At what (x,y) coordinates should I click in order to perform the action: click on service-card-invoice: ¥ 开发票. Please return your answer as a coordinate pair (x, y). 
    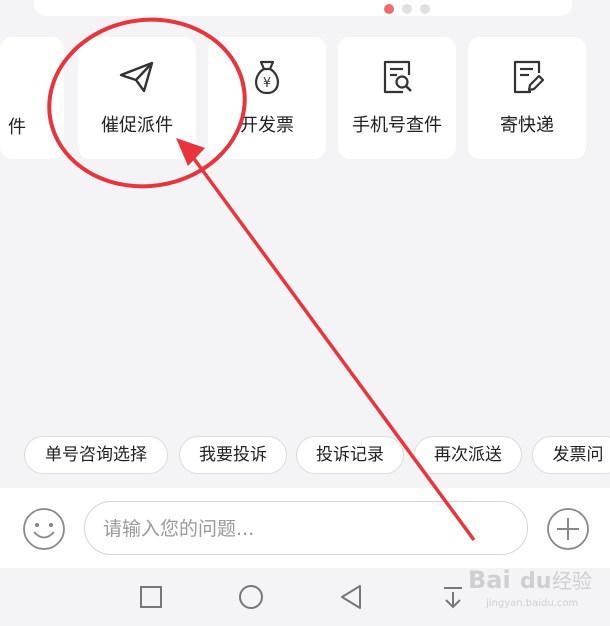
    Looking at the image, I should click on (267, 98).